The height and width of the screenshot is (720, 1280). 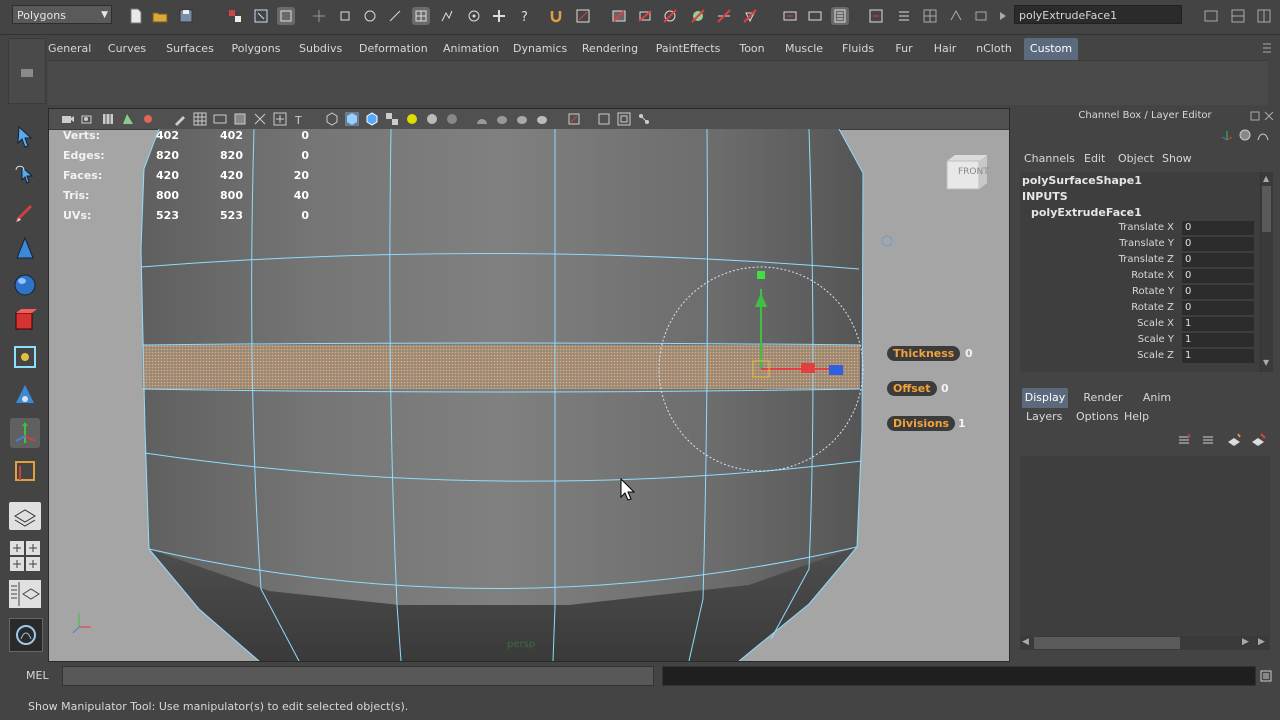 I want to click on shelf-tab-ncloth: nCloth, so click(x=994, y=49).